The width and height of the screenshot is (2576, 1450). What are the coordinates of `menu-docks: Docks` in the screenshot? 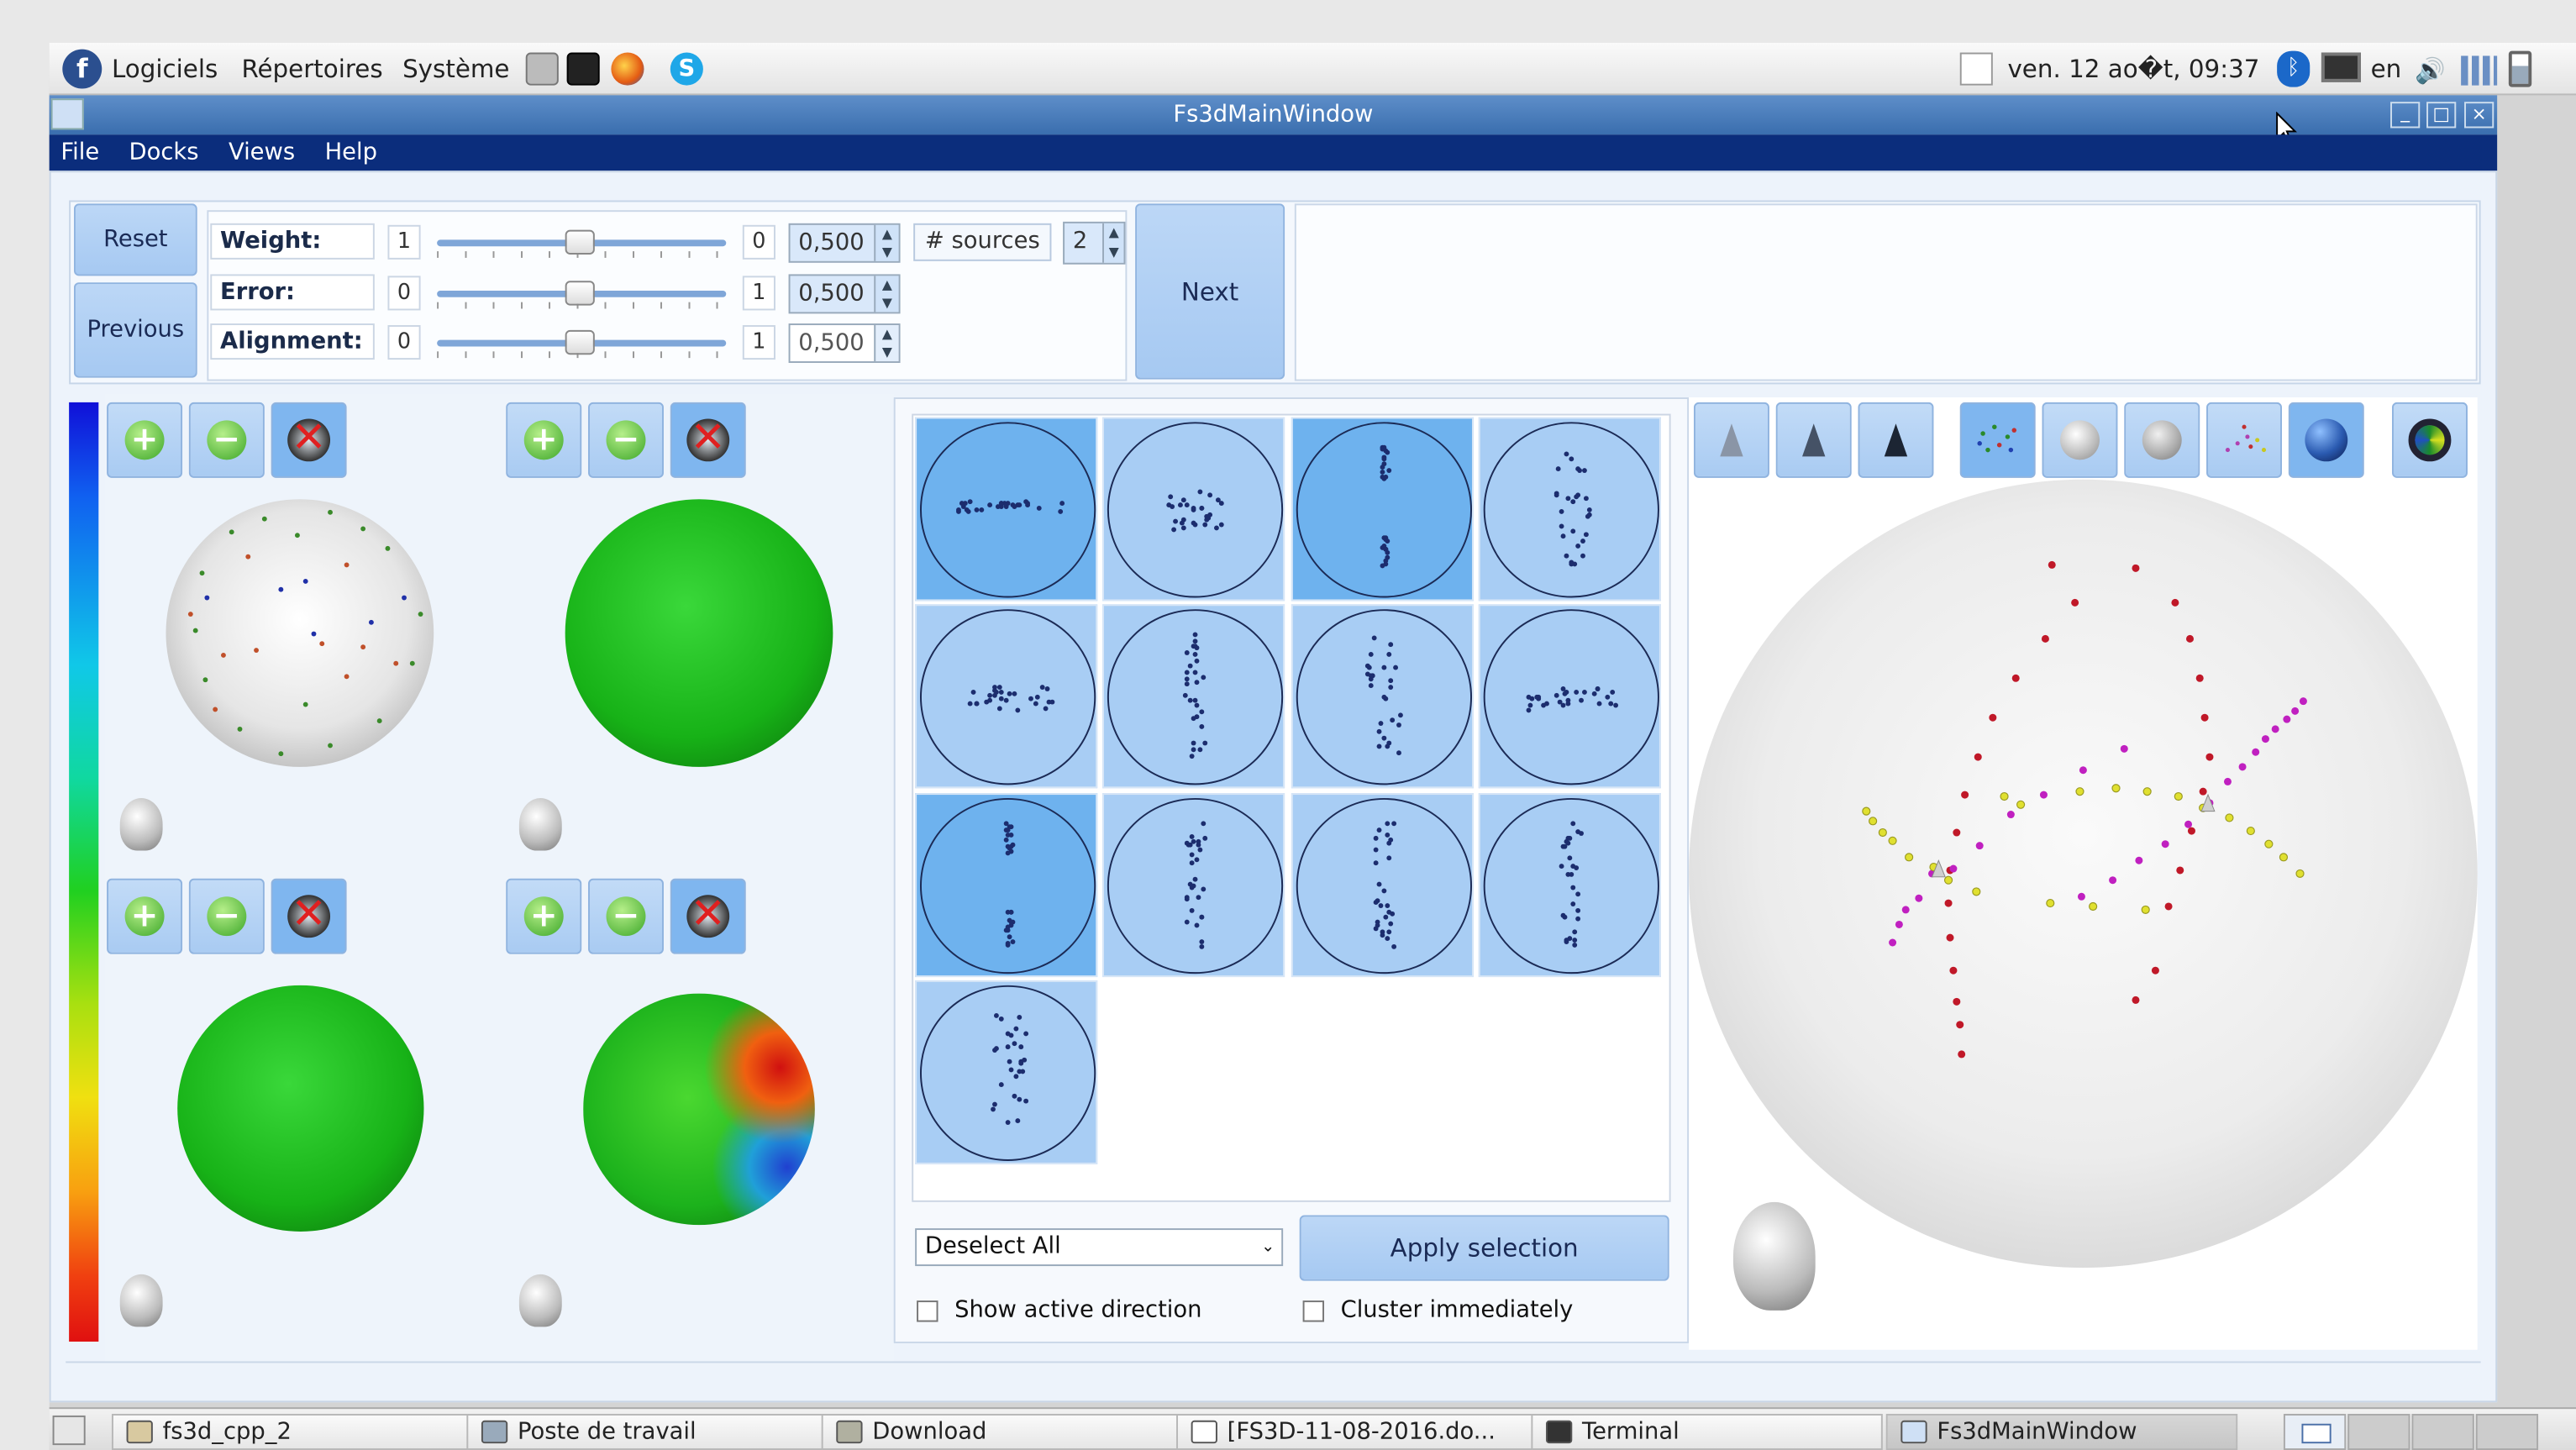 It's located at (163, 149).